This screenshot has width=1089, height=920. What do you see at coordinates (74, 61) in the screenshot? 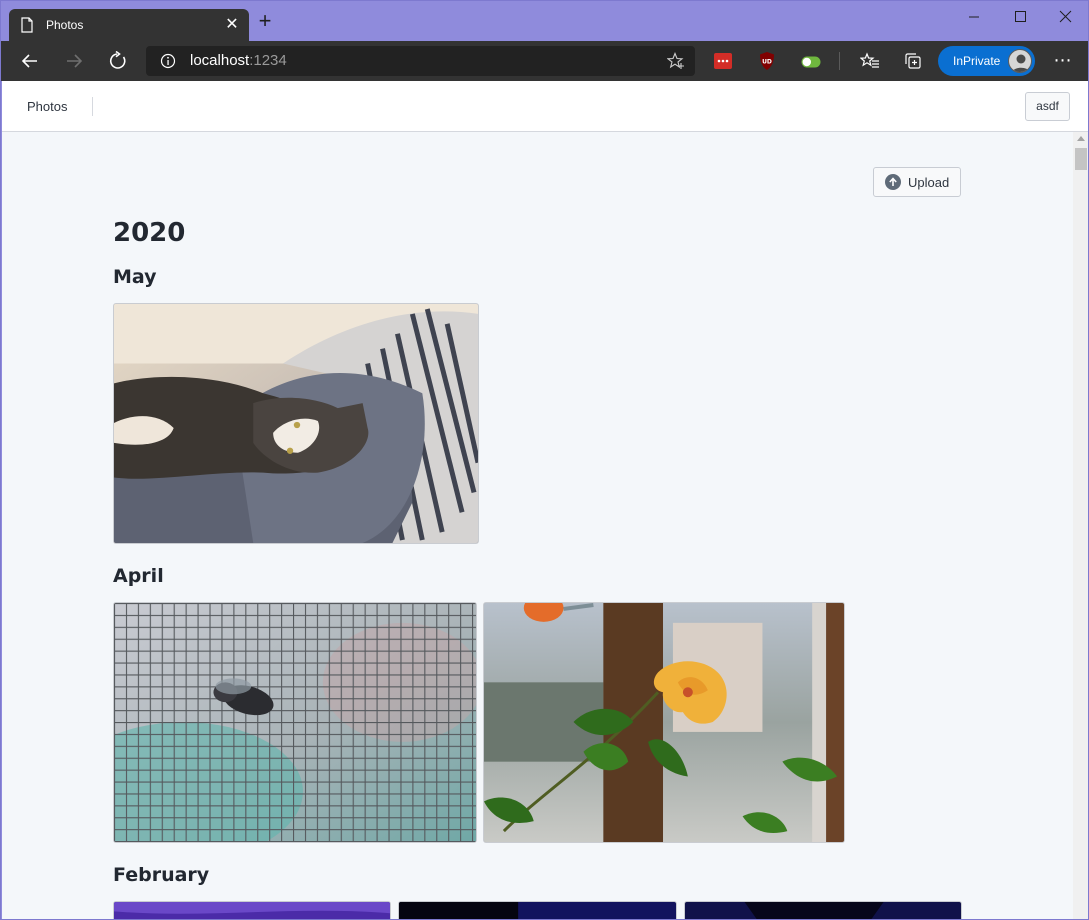
I see `forward-icon` at bounding box center [74, 61].